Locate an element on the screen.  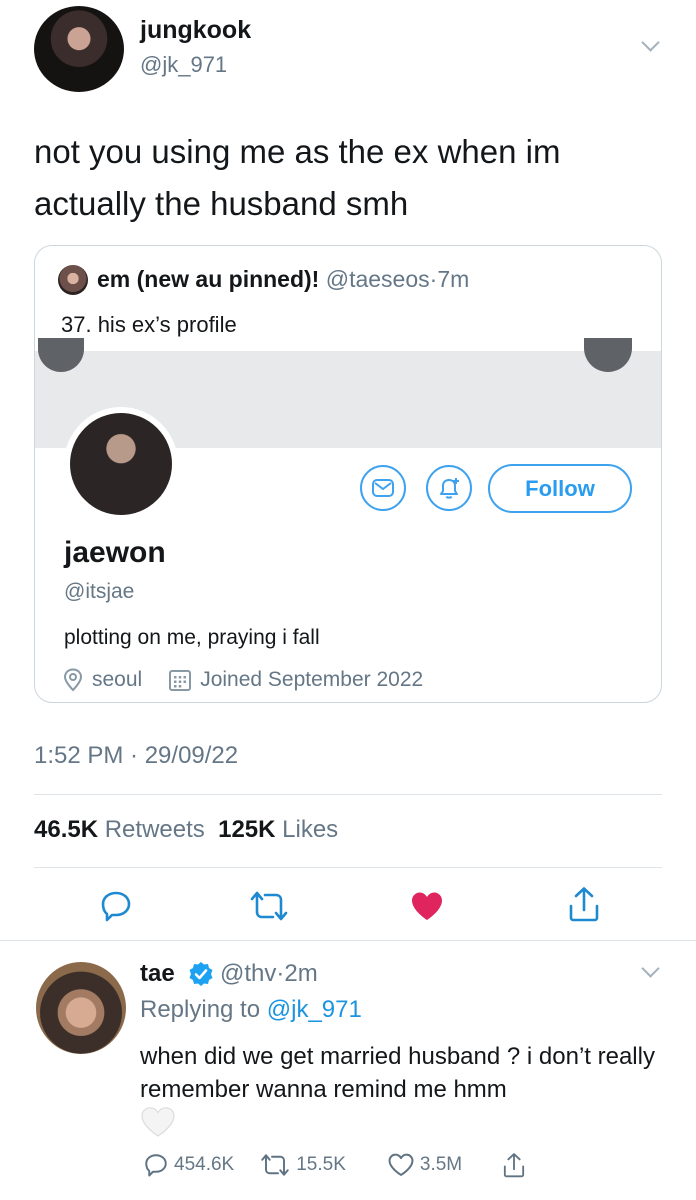
reply-like-count: 3.5M is located at coordinates (441, 1164).